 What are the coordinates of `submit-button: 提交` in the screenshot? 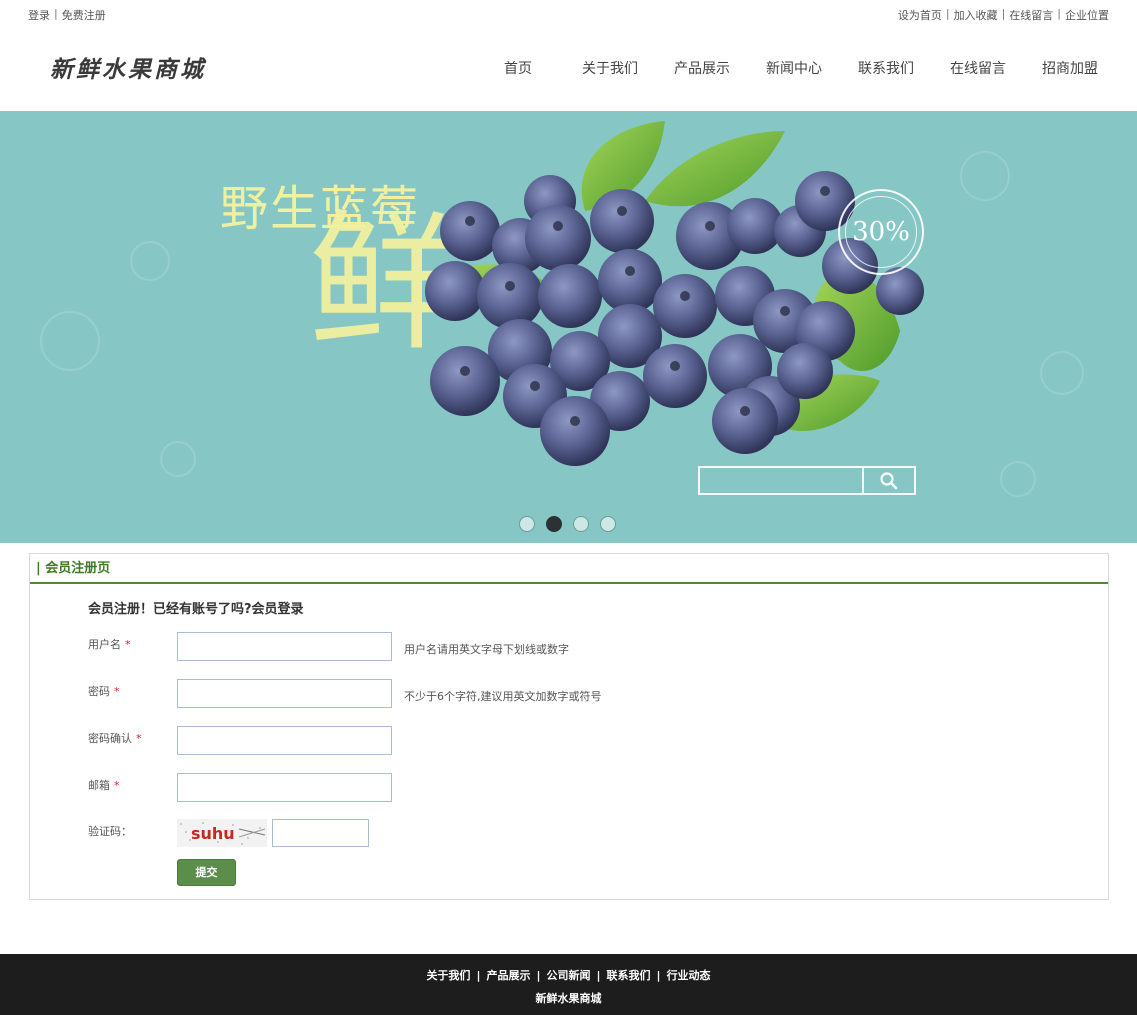 It's located at (206, 872).